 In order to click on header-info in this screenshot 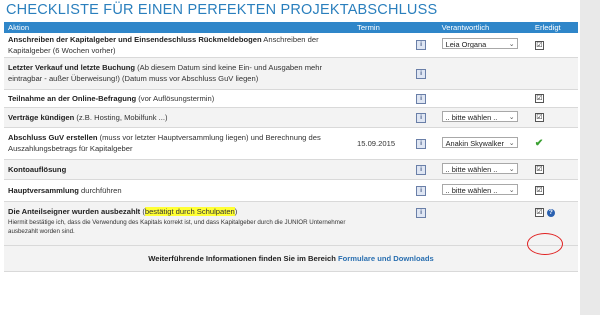, I will do `click(425, 27)`.